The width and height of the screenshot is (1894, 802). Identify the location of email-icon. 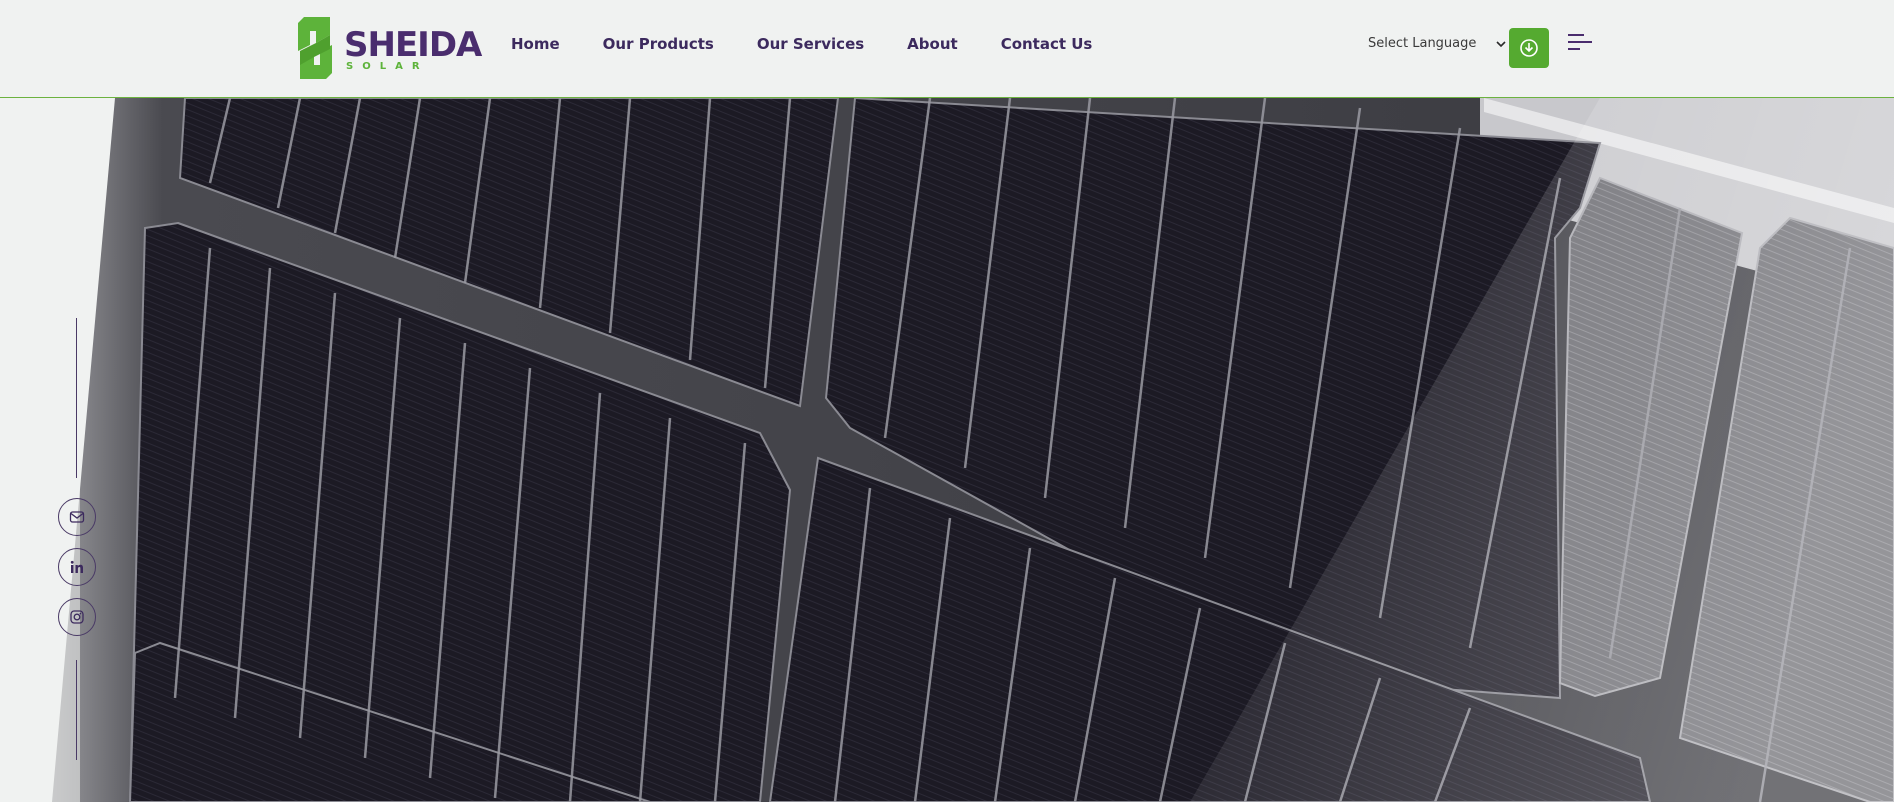
(77, 517).